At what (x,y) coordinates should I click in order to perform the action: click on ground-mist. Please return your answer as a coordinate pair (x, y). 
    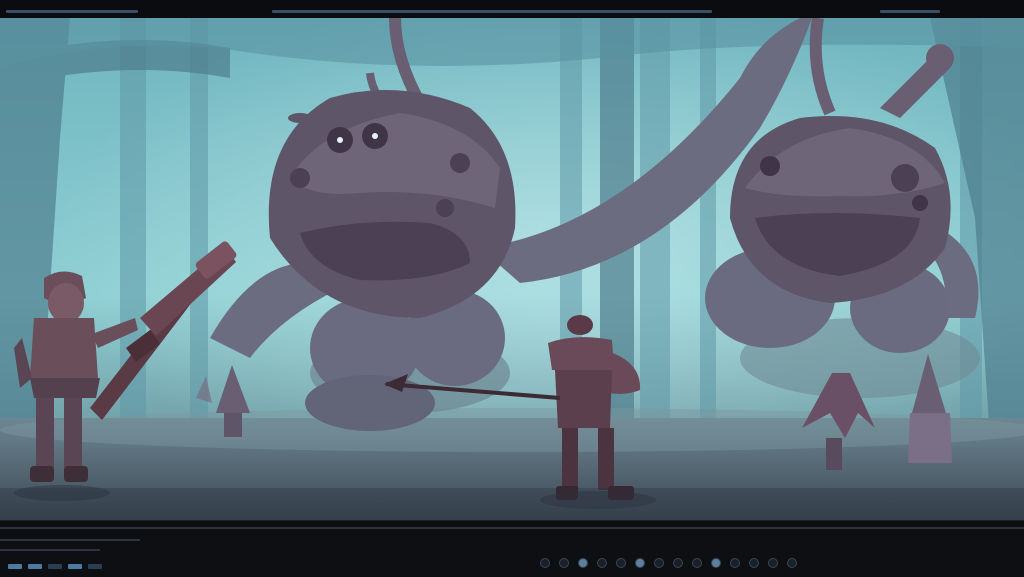
    Looking at the image, I should click on (512, 430).